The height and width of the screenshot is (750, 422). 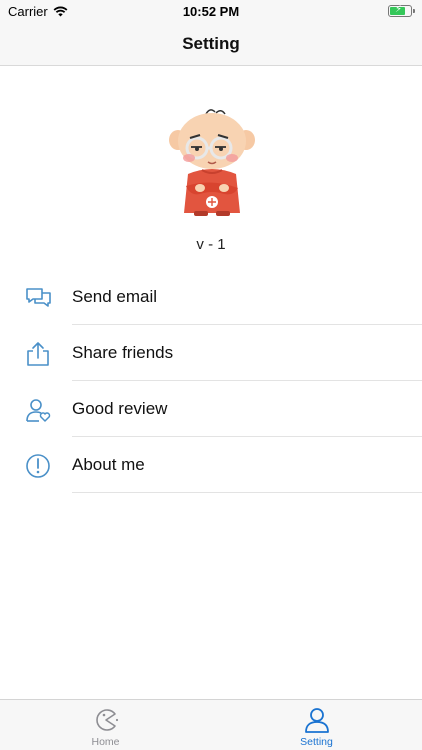 What do you see at coordinates (211, 353) in the screenshot?
I see `menu-item-share-friends: Share friends` at bounding box center [211, 353].